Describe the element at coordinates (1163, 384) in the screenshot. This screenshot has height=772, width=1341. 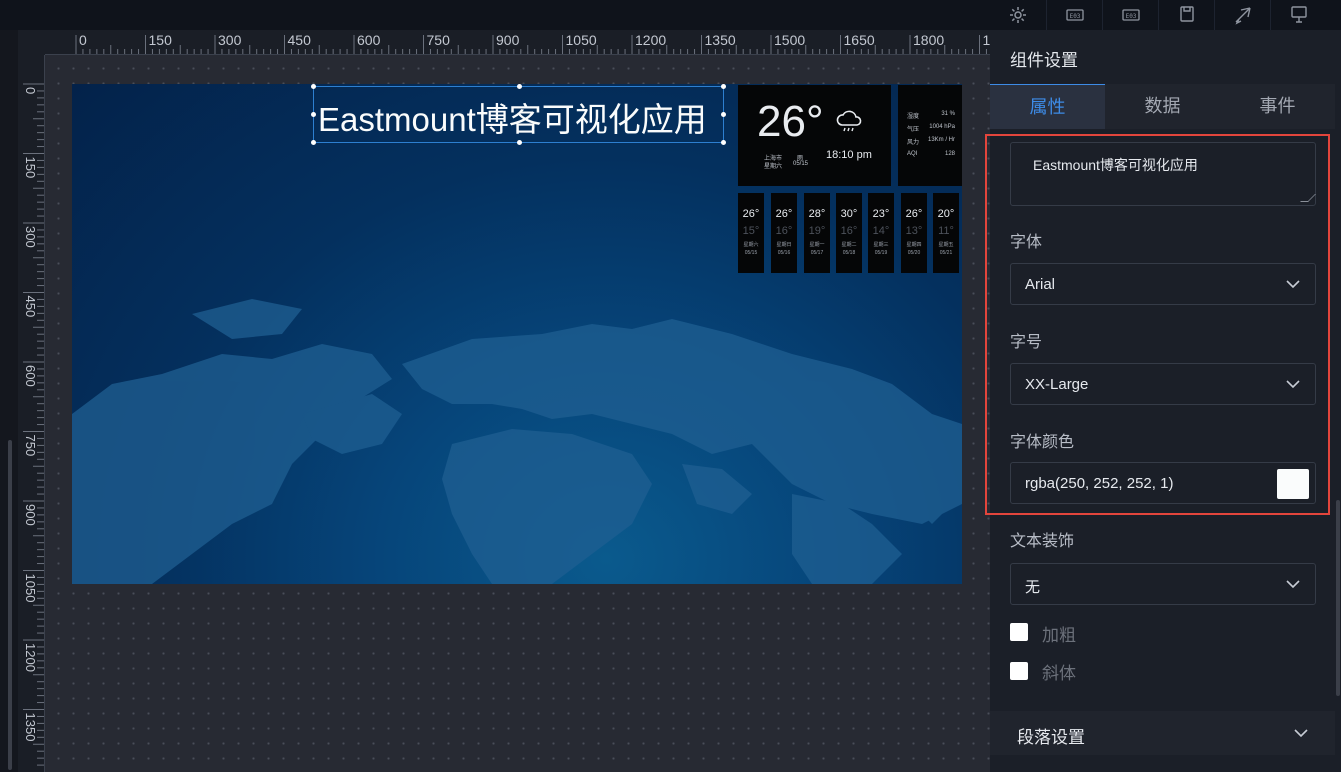
I see `font-size-select: XX-Large` at that location.